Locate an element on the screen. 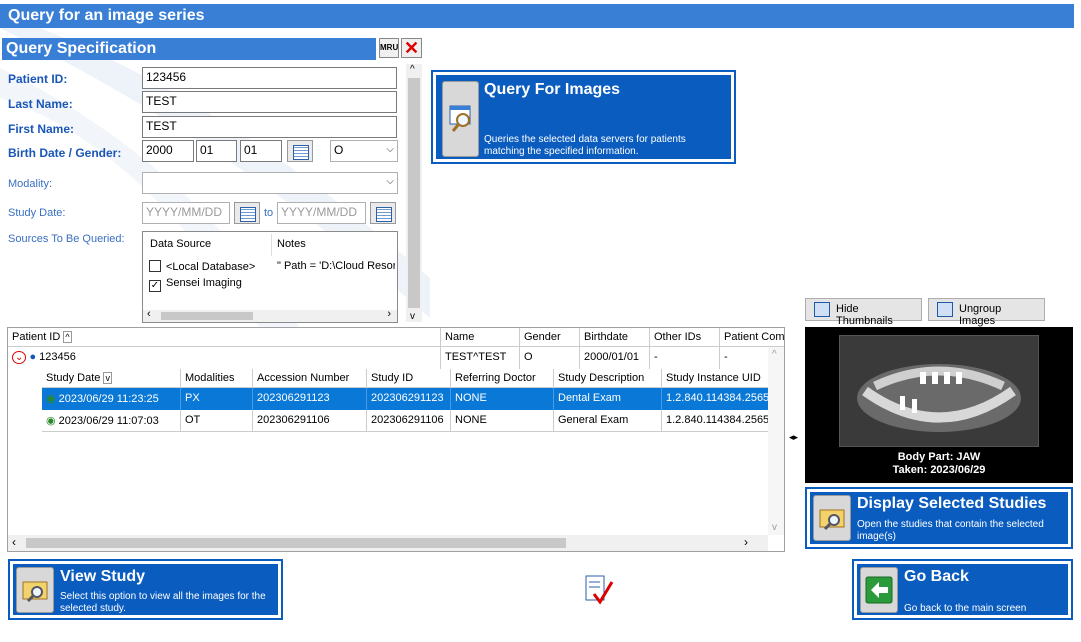 This screenshot has height=642, width=1081. study-date-label: Study Date: is located at coordinates (37, 213).